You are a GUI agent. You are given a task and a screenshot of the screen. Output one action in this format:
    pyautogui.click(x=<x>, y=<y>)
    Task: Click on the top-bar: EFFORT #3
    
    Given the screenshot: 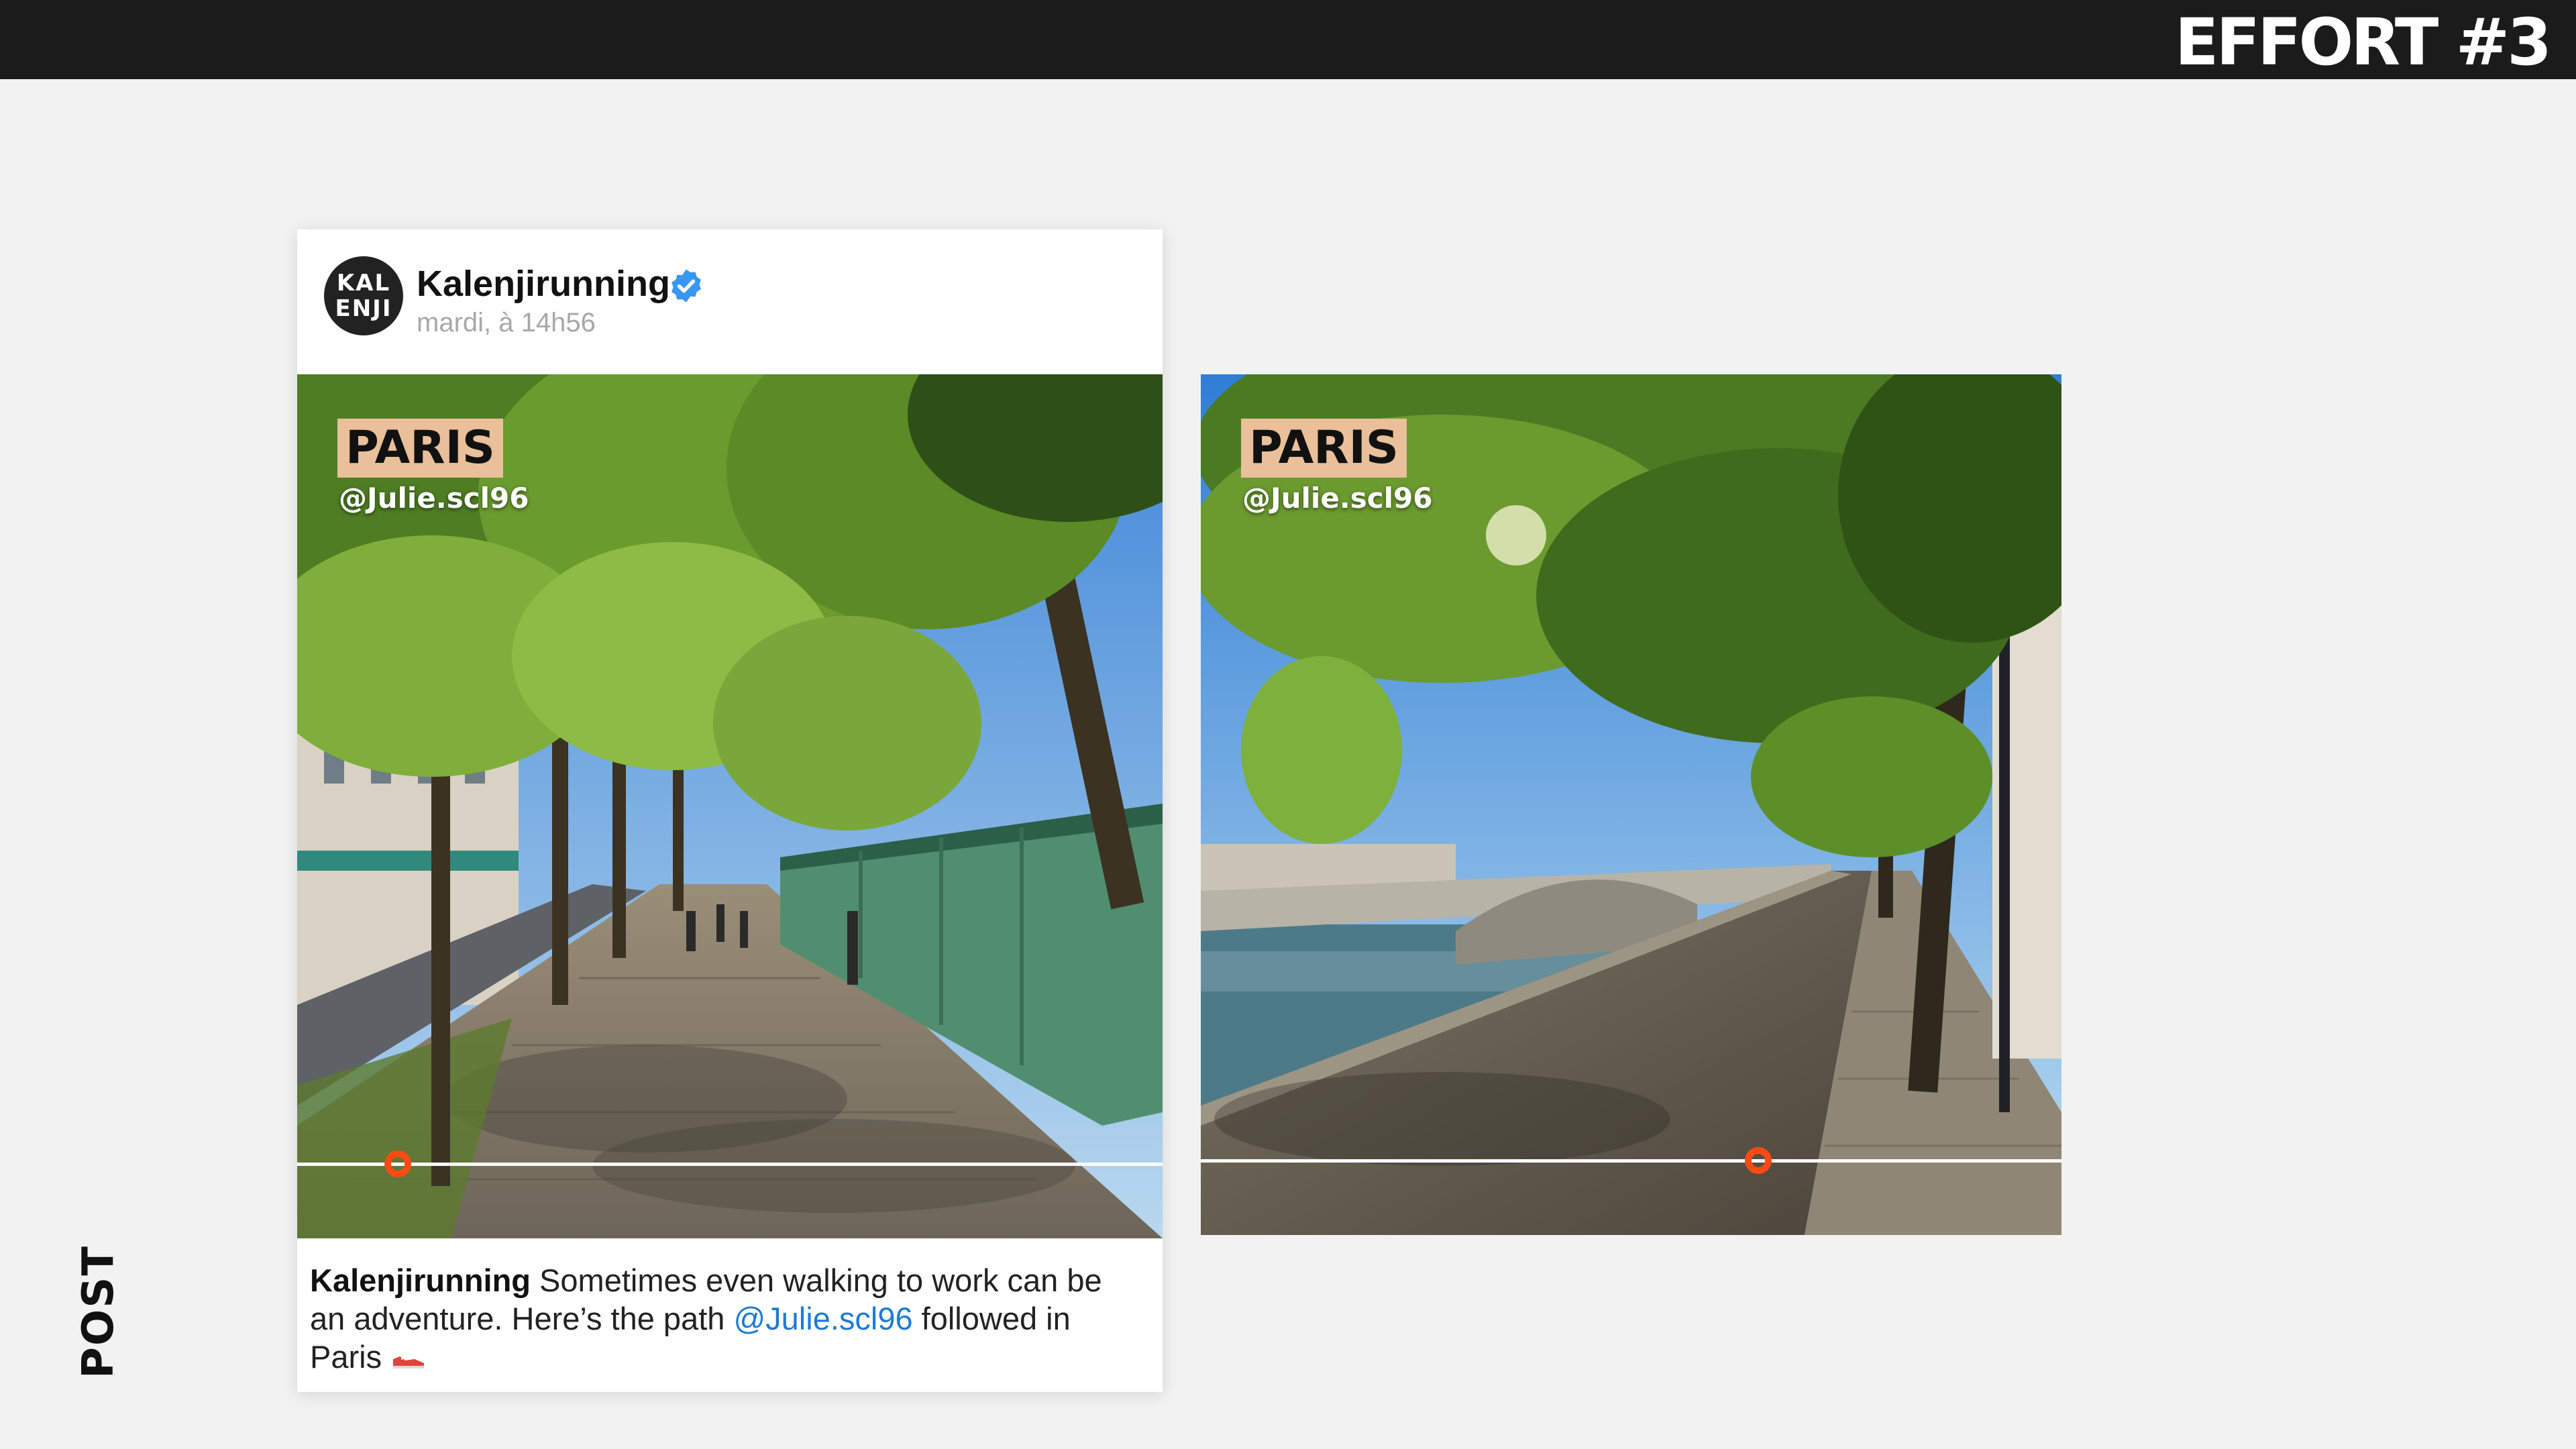 What is the action you would take?
    pyautogui.click(x=1288, y=39)
    